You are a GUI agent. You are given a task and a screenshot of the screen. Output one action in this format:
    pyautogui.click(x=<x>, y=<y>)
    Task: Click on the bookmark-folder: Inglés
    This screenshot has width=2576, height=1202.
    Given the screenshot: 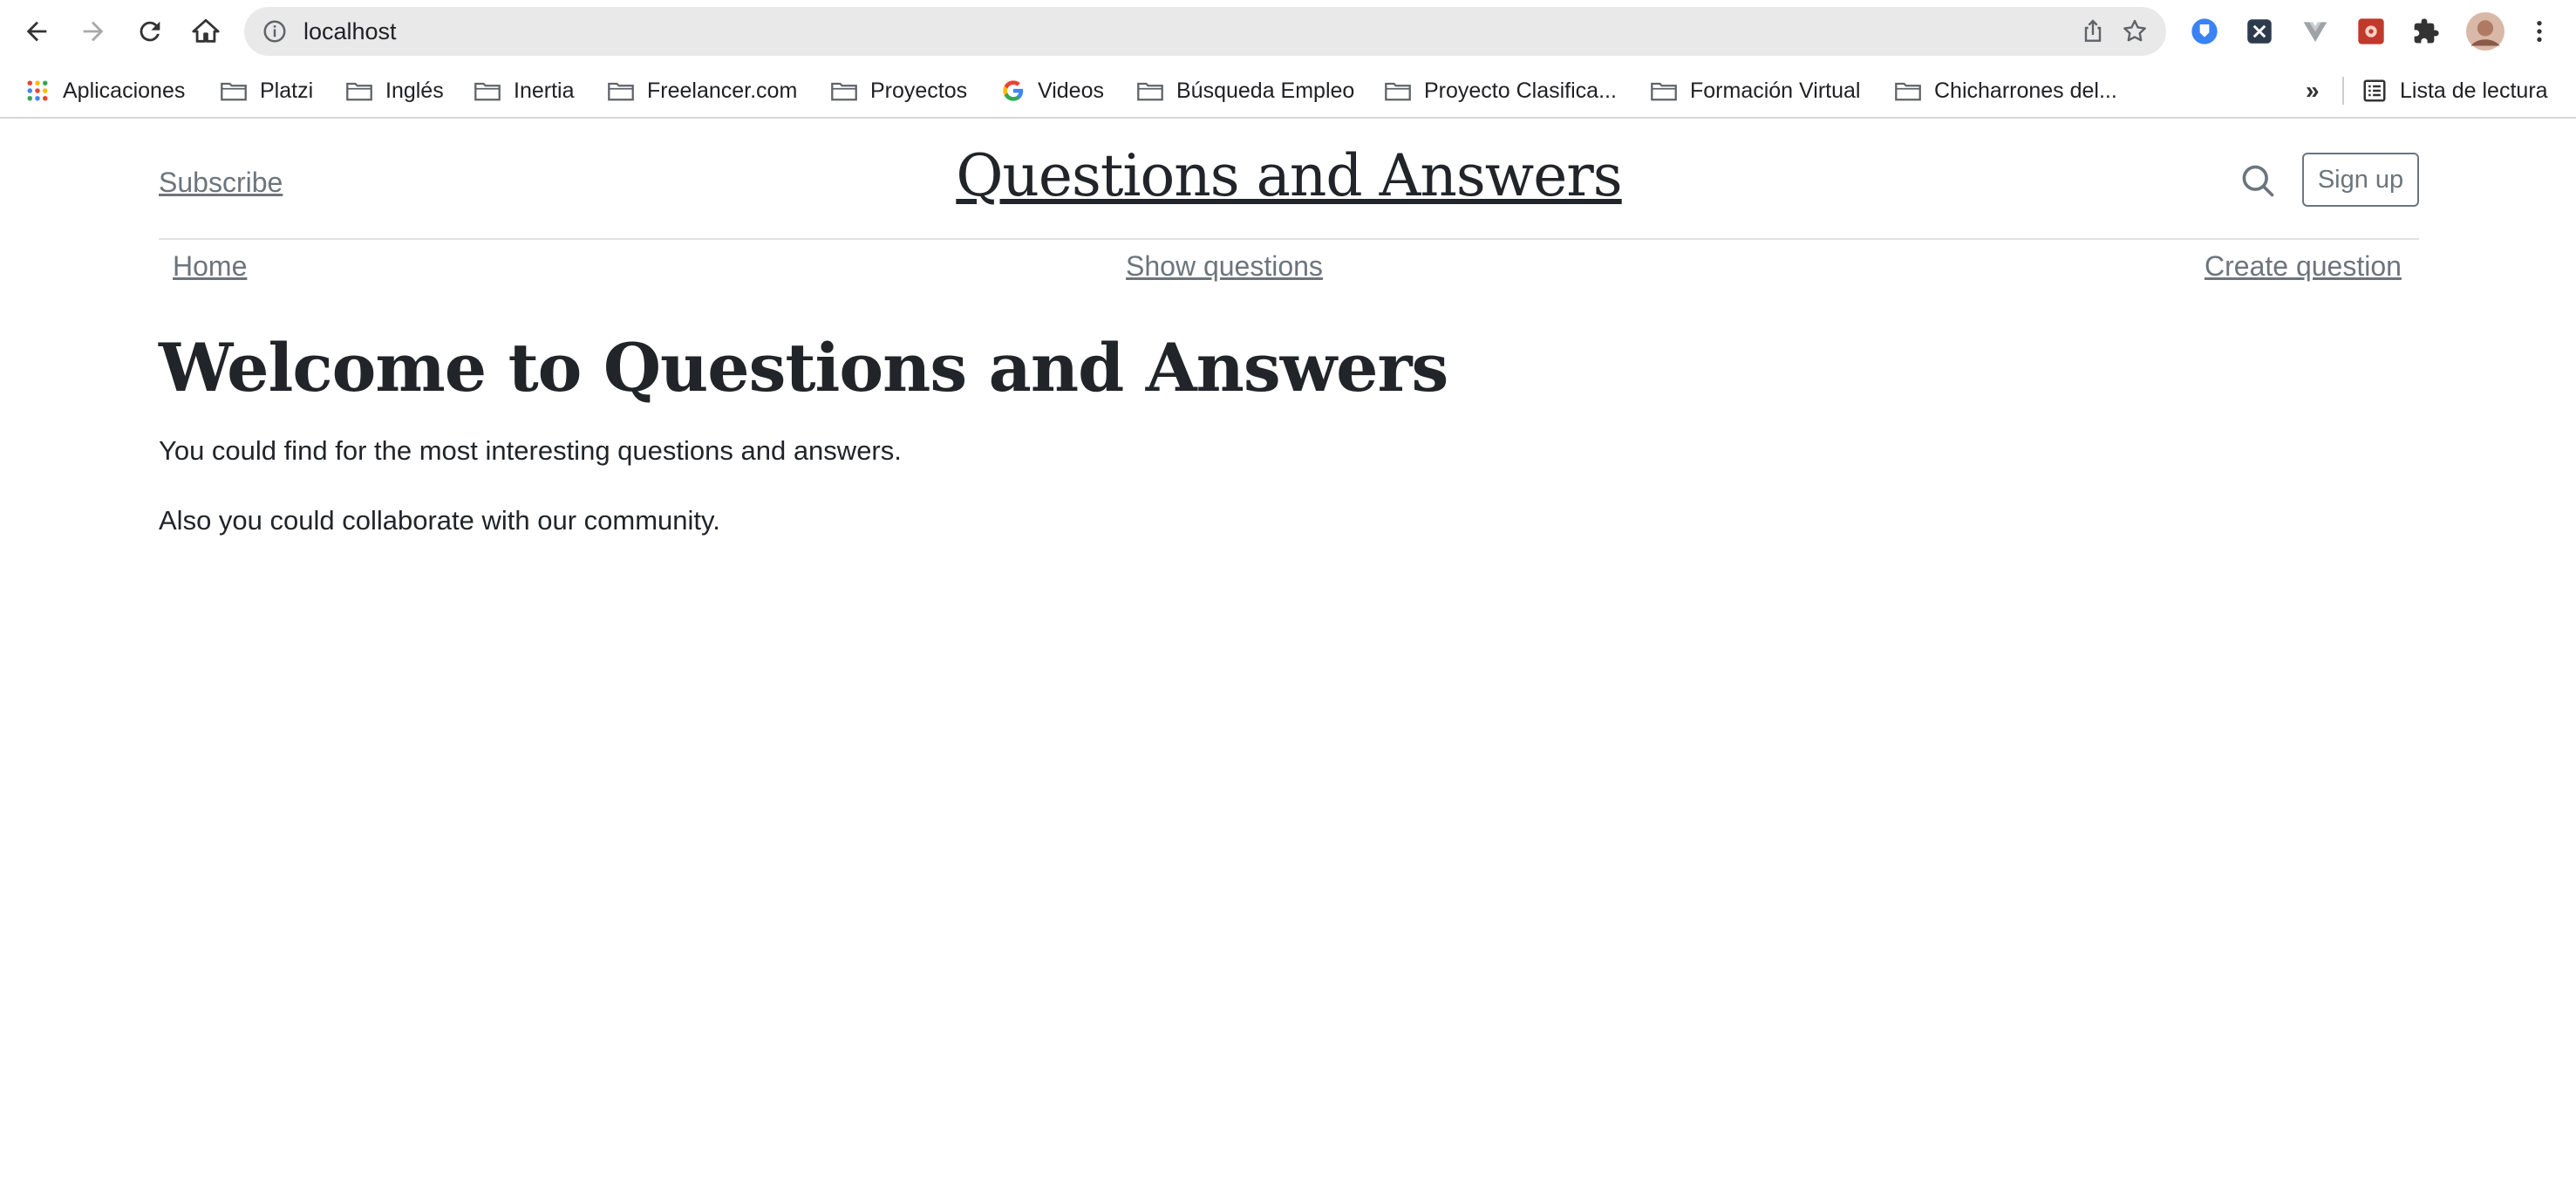 What is the action you would take?
    pyautogui.click(x=394, y=91)
    